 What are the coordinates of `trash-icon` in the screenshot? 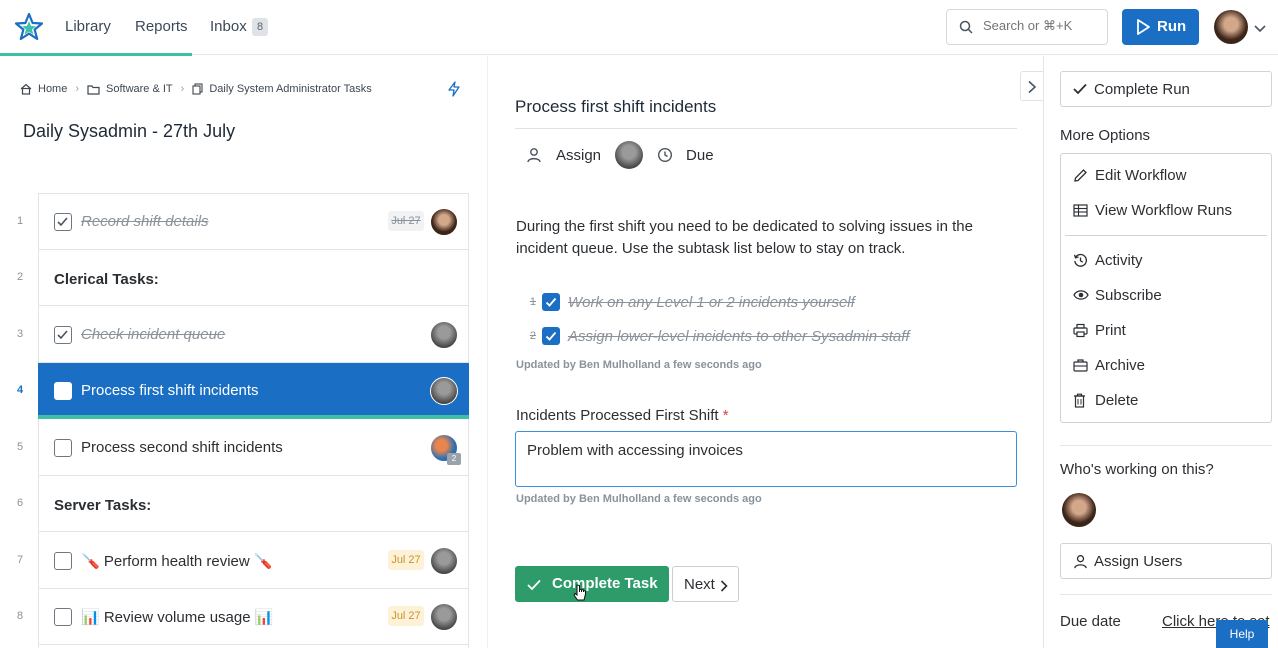 It's located at (1084, 400).